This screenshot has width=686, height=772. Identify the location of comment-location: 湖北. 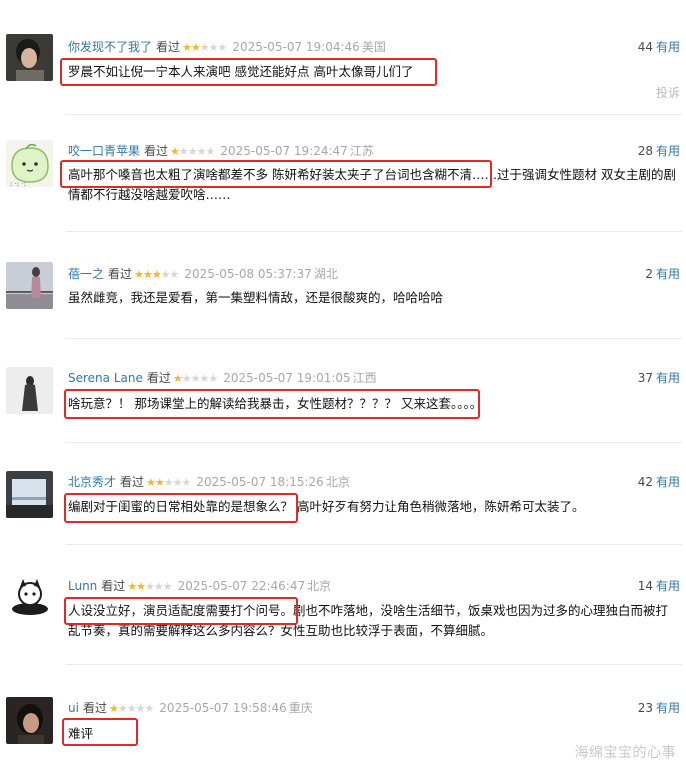
(325, 274).